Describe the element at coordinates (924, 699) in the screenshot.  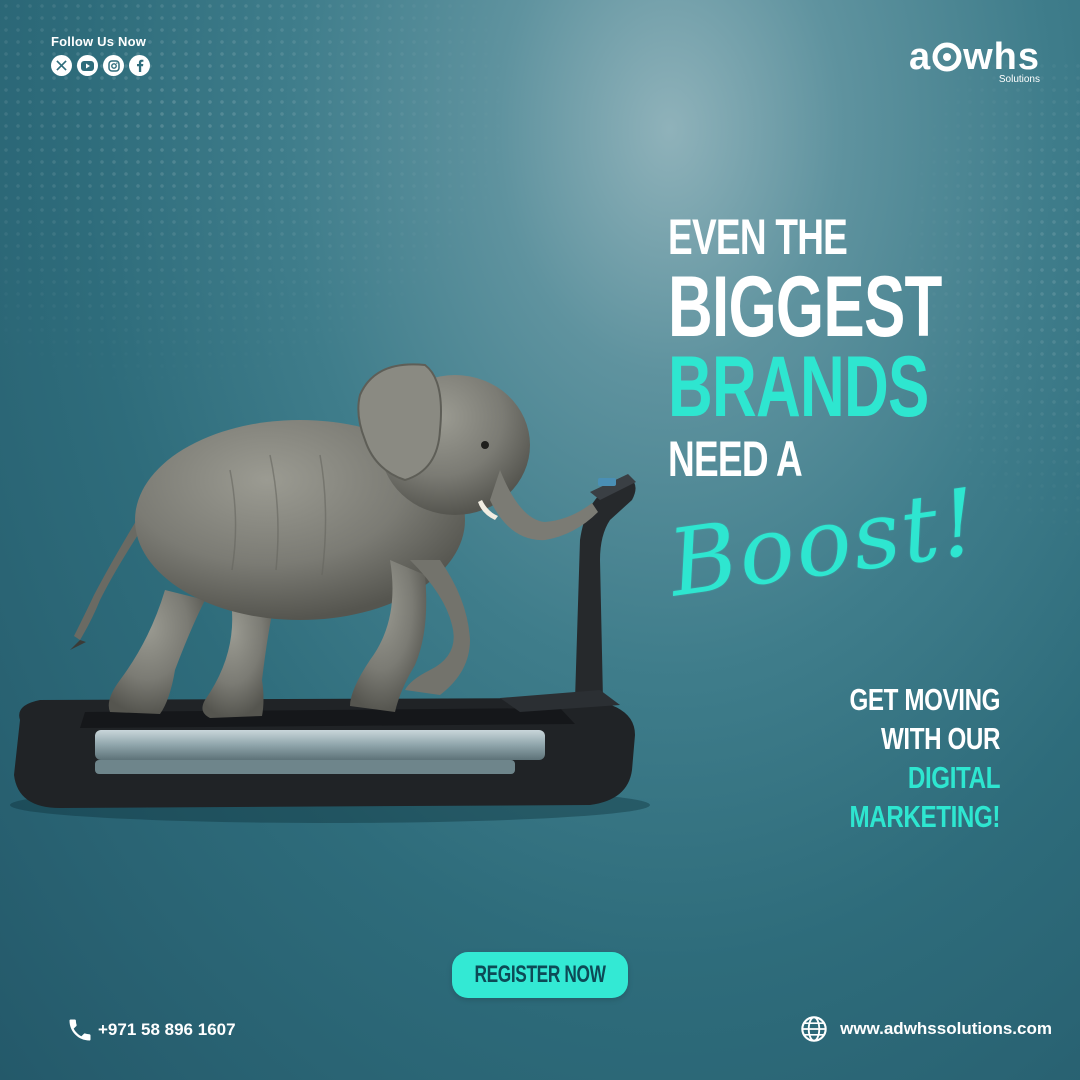
I see `subheadline-line-1: GET MOVING` at that location.